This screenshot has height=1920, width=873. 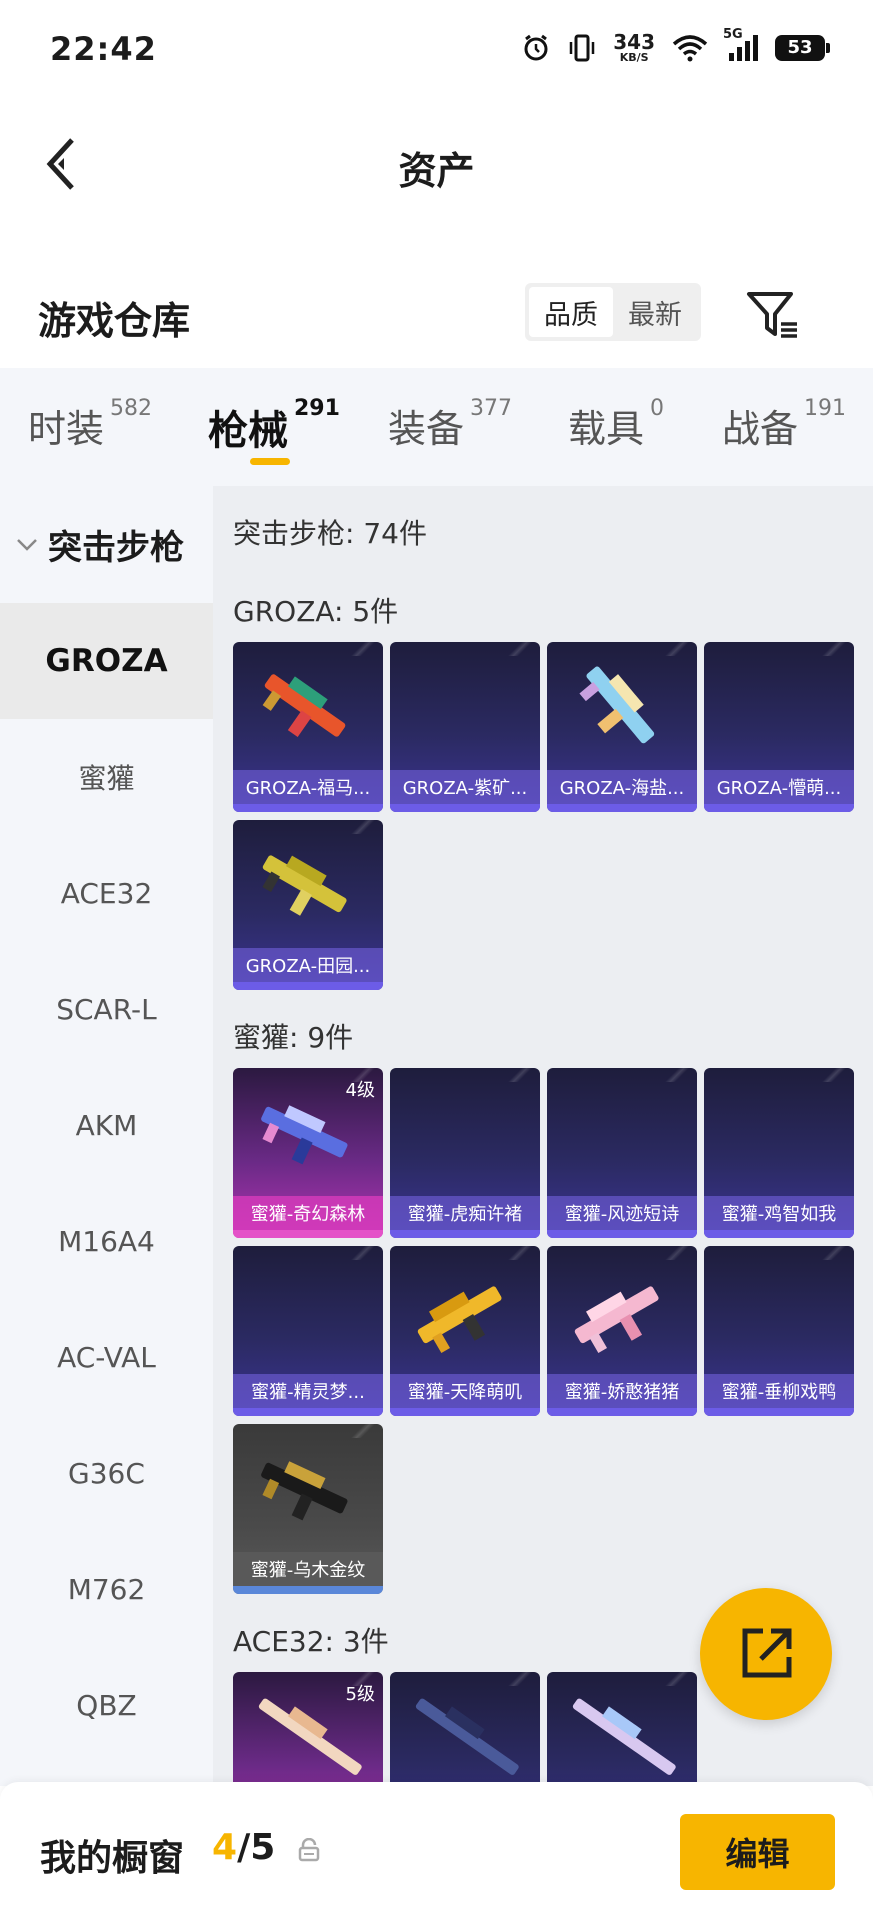 What do you see at coordinates (741, 45) in the screenshot?
I see `signal-icon: 5G` at bounding box center [741, 45].